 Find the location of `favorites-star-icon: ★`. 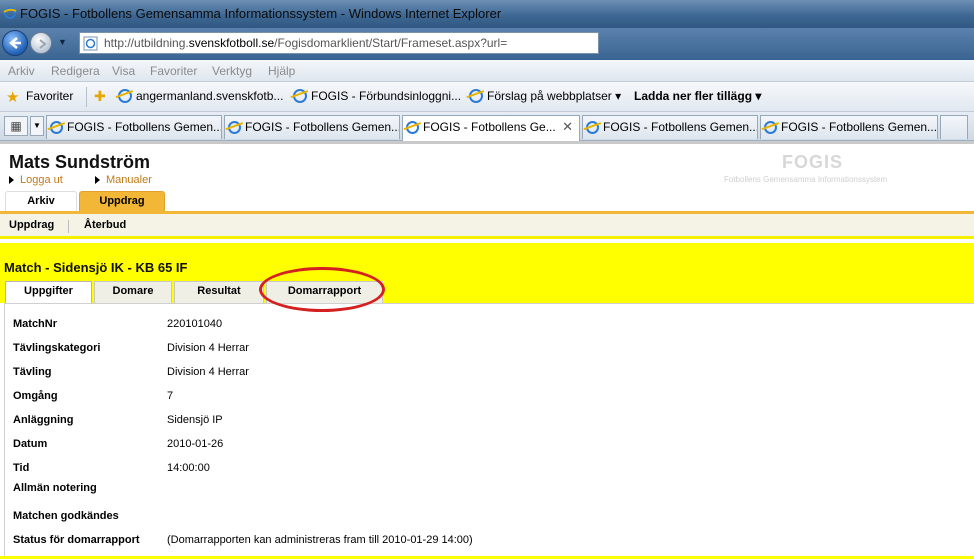

favorites-star-icon: ★ is located at coordinates (13, 97).